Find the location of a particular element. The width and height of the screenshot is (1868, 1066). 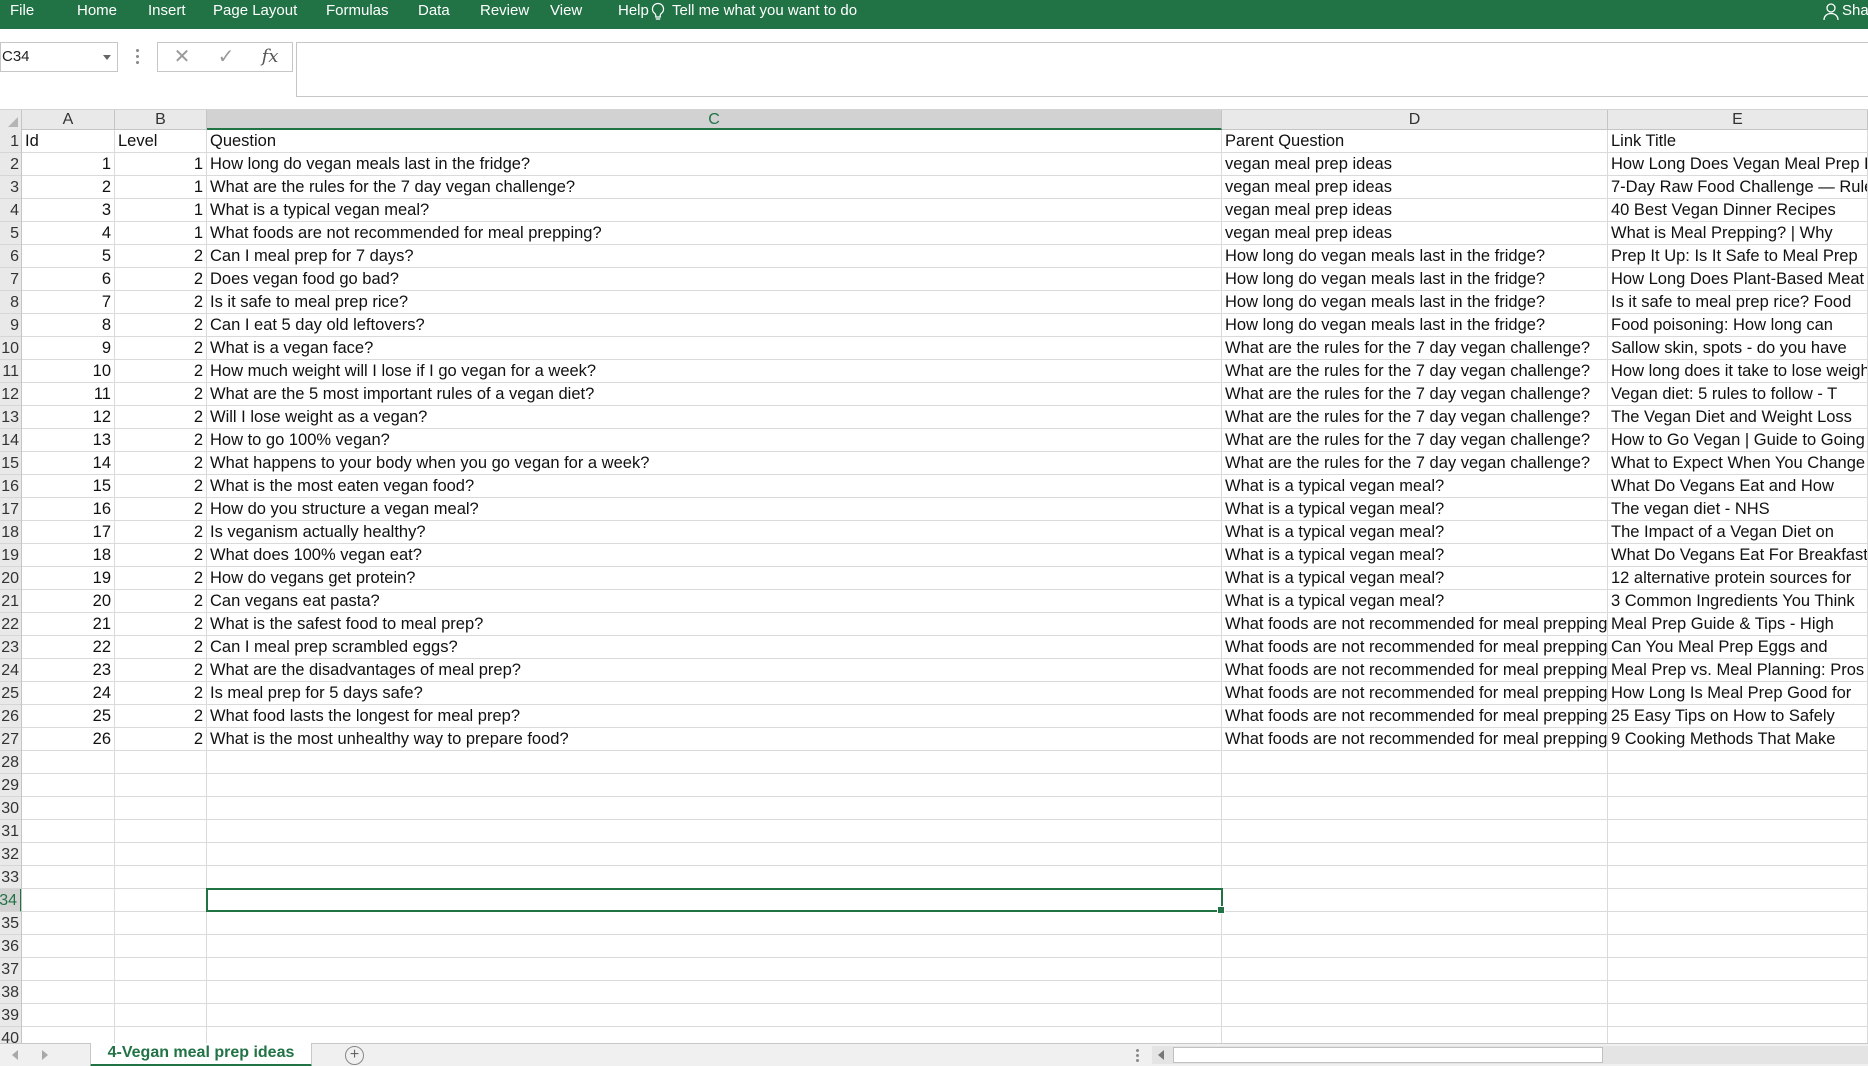

row-header-37: 37 is located at coordinates (10, 969).